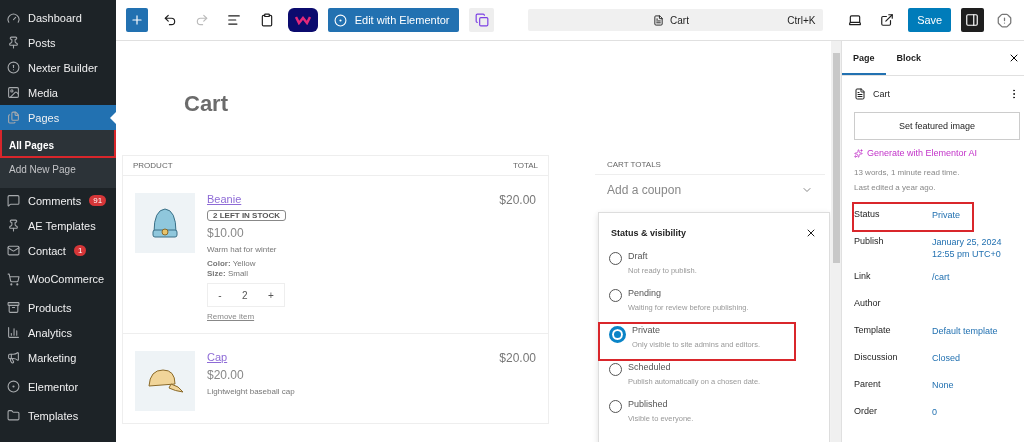  What do you see at coordinates (946, 358) in the screenshot?
I see `field-value-link: Closed` at bounding box center [946, 358].